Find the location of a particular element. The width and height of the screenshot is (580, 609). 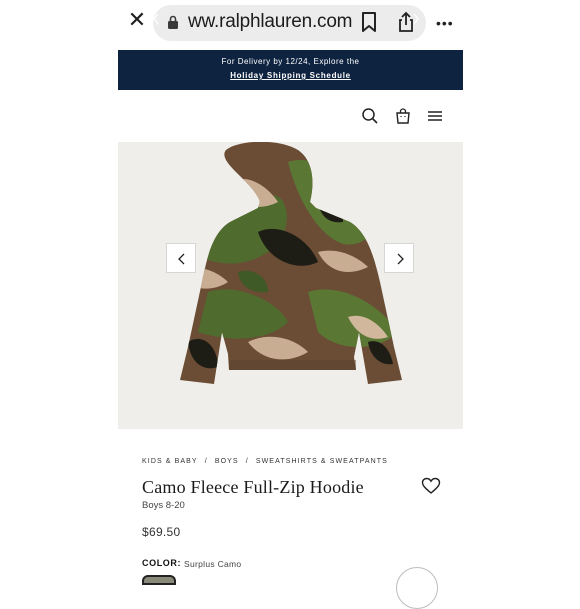

color-label: COLOR: is located at coordinates (162, 563).